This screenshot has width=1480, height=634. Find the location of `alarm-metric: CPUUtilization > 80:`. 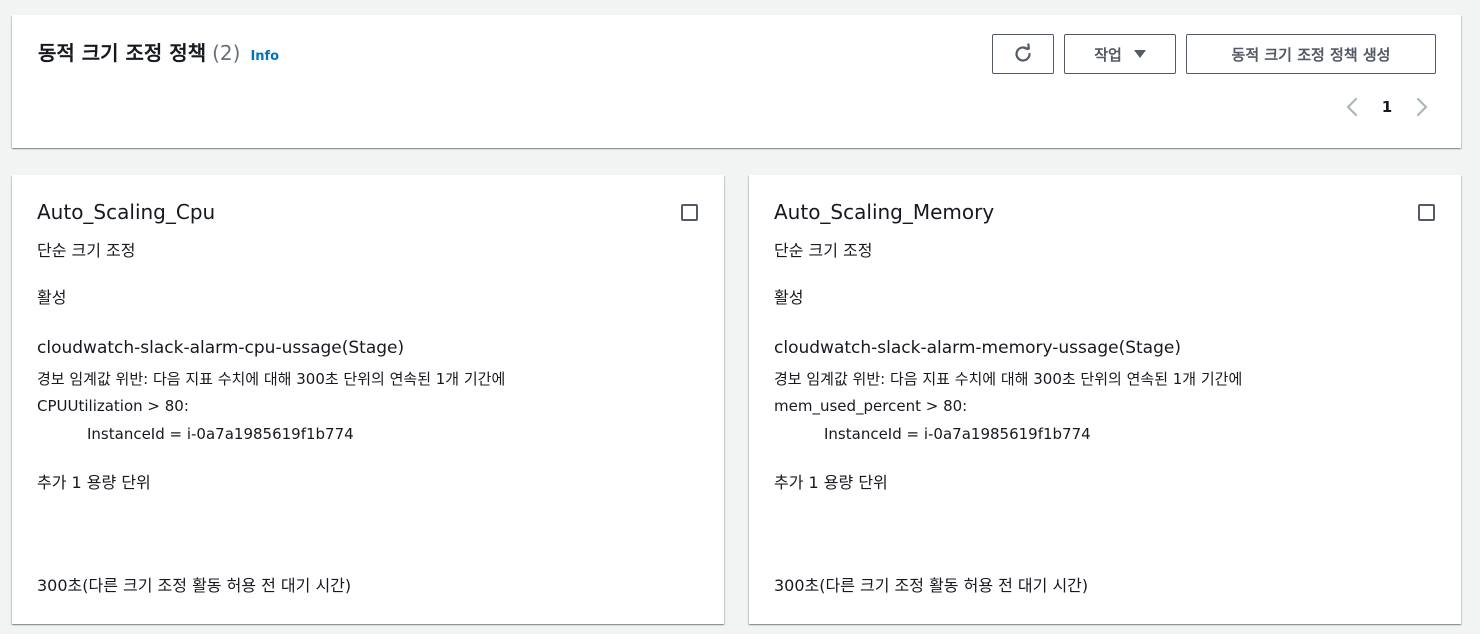

alarm-metric: CPUUtilization > 80: is located at coordinates (113, 406).